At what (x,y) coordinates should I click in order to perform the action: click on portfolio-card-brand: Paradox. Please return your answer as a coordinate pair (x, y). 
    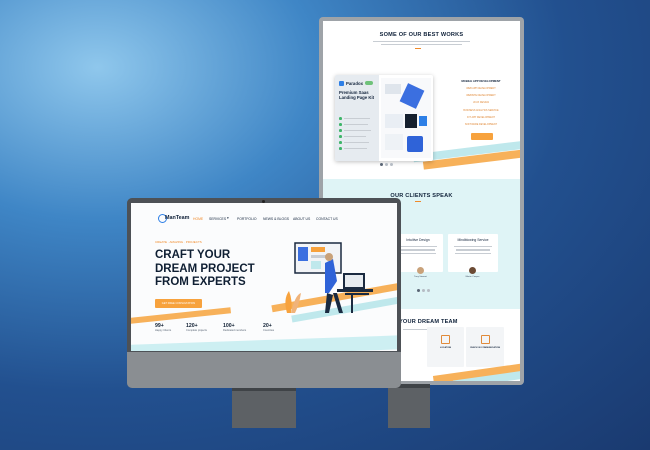
    Looking at the image, I should click on (354, 83).